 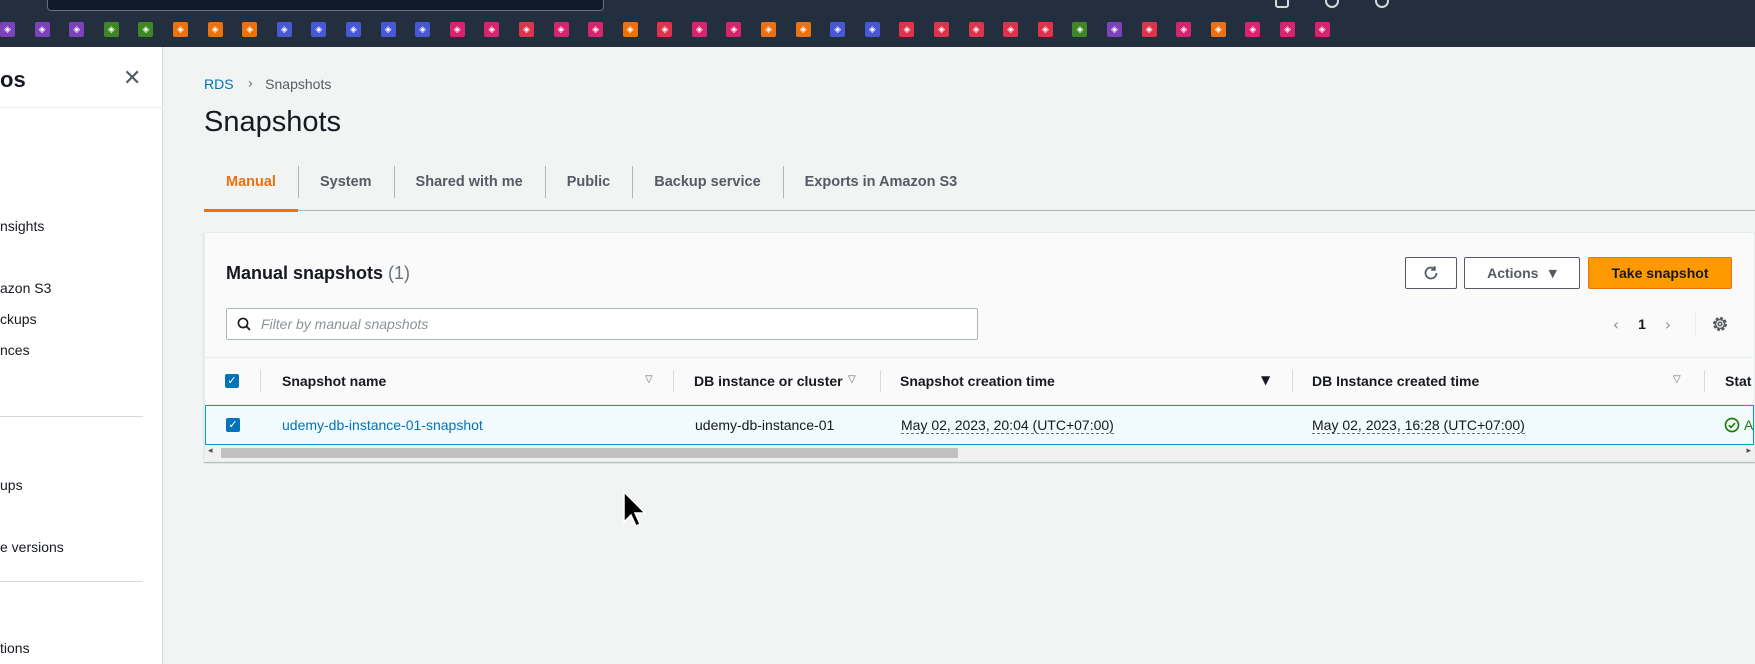 What do you see at coordinates (18, 319) in the screenshot?
I see `sidebar-item-automated-backups: ckups` at bounding box center [18, 319].